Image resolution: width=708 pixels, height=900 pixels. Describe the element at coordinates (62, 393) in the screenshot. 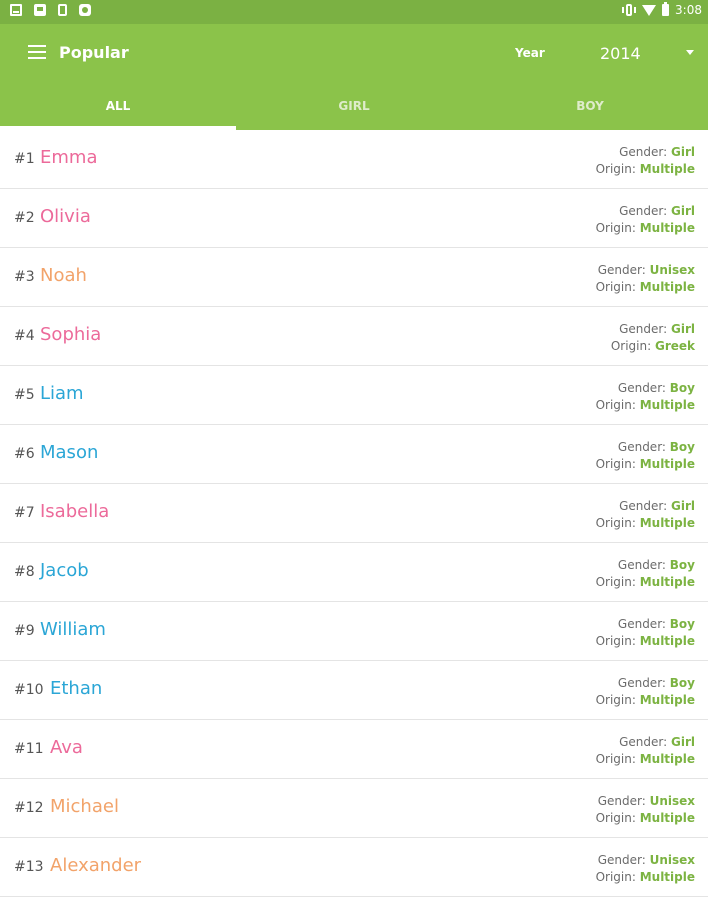

I see `baby-name: Liam` at that location.